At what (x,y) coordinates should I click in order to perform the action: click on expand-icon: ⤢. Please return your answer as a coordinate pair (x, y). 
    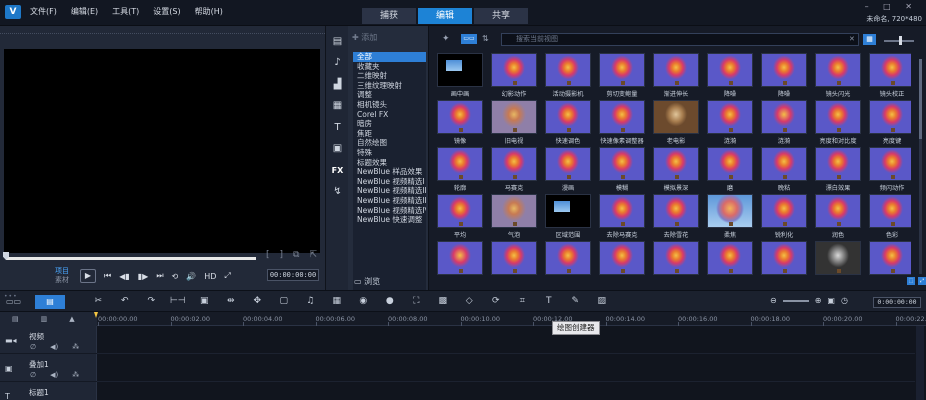
    Looking at the image, I should click on (922, 281).